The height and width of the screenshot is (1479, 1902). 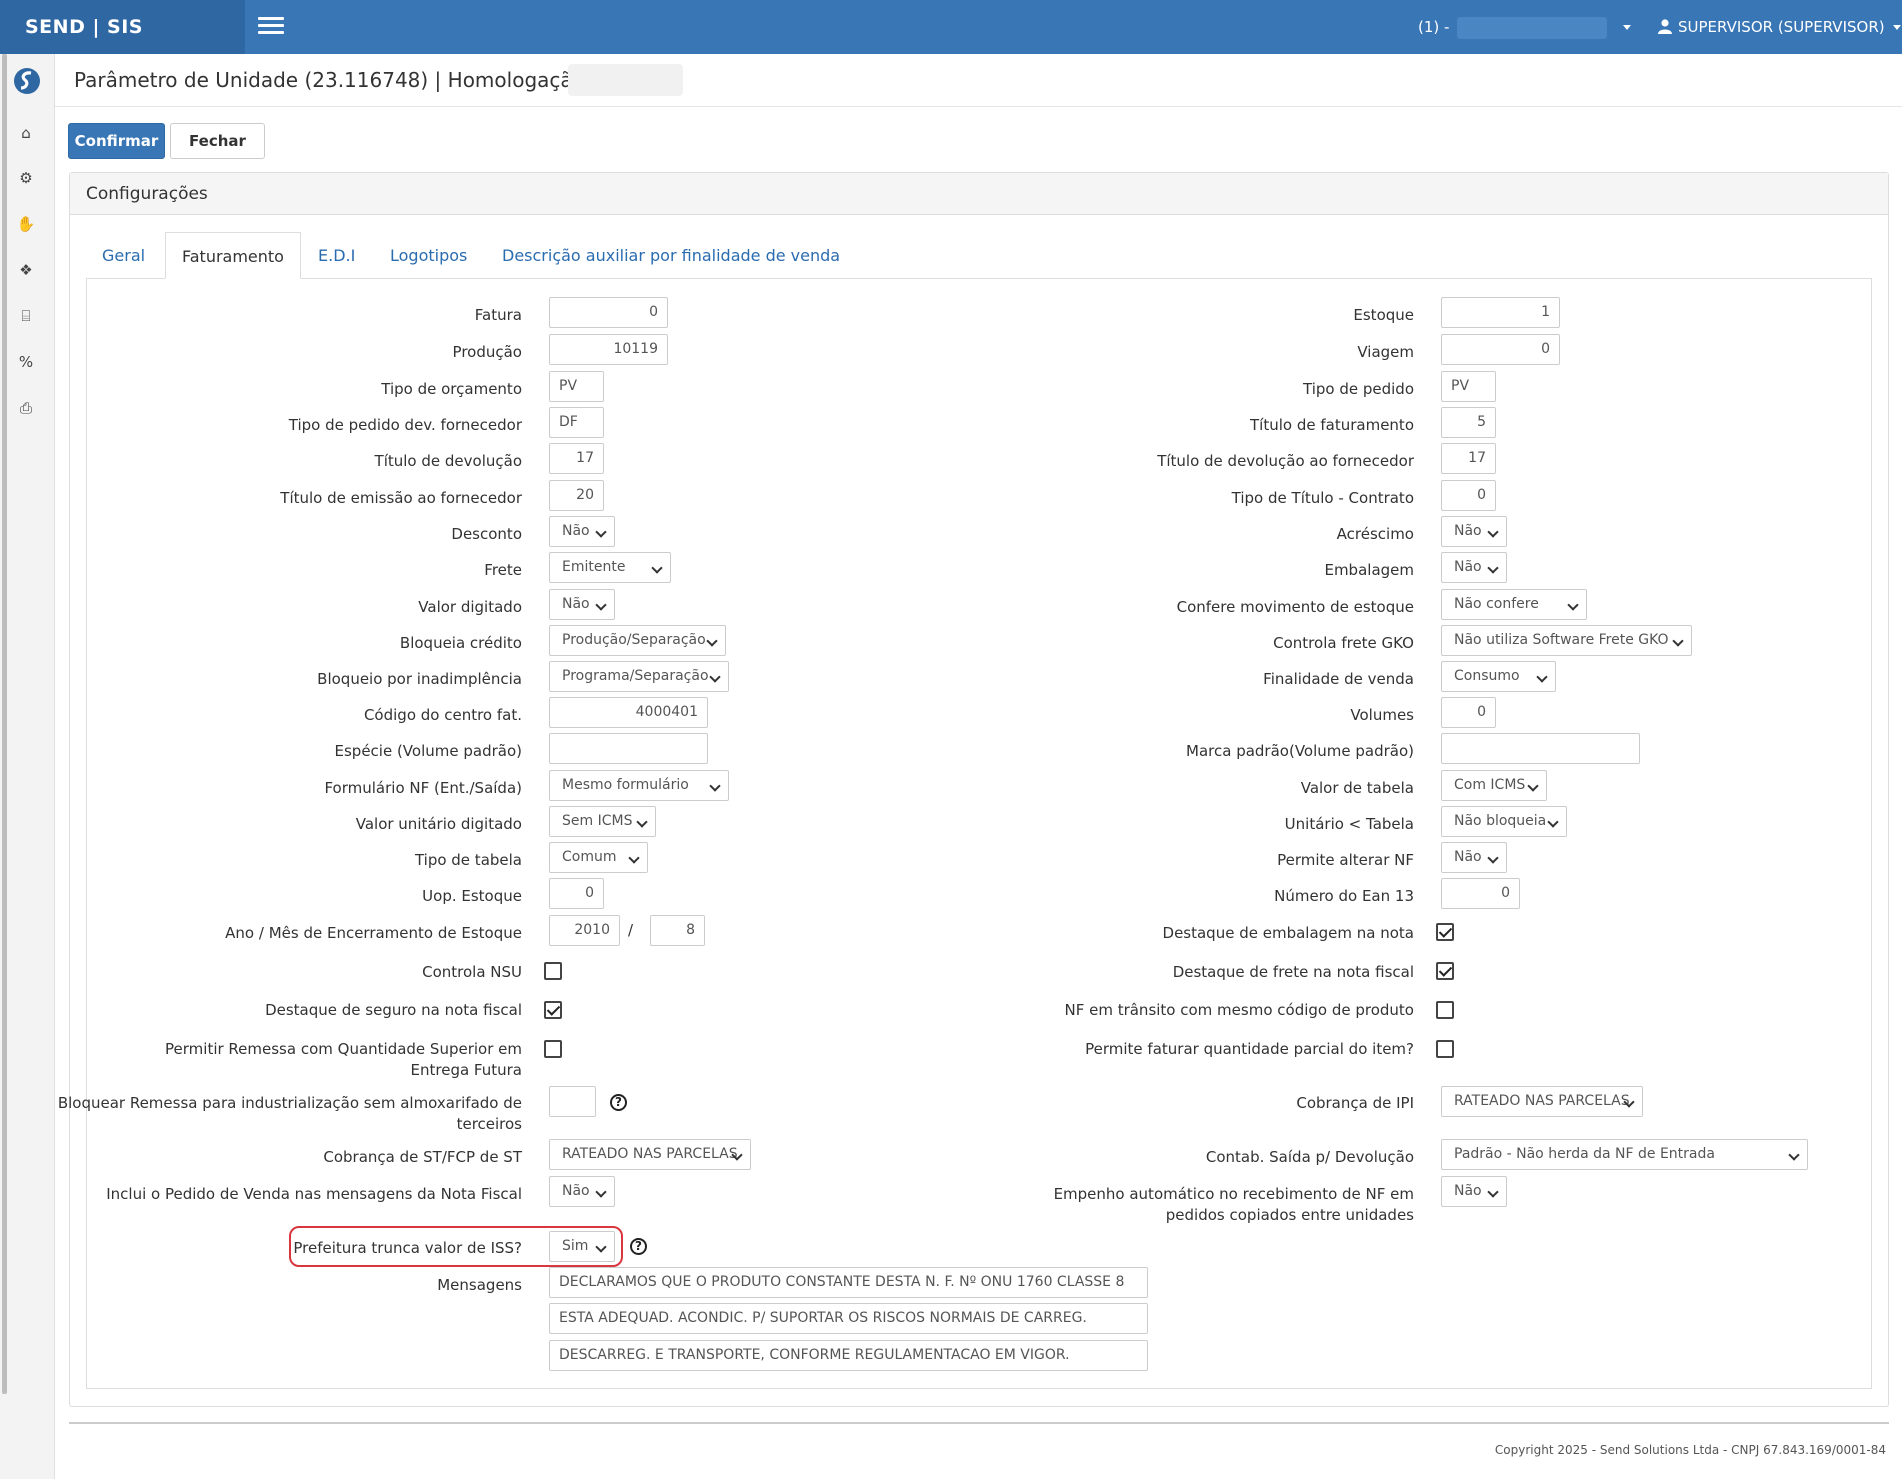 What do you see at coordinates (468, 860) in the screenshot?
I see `label-tipo-tabela: Tipo de tabela` at bounding box center [468, 860].